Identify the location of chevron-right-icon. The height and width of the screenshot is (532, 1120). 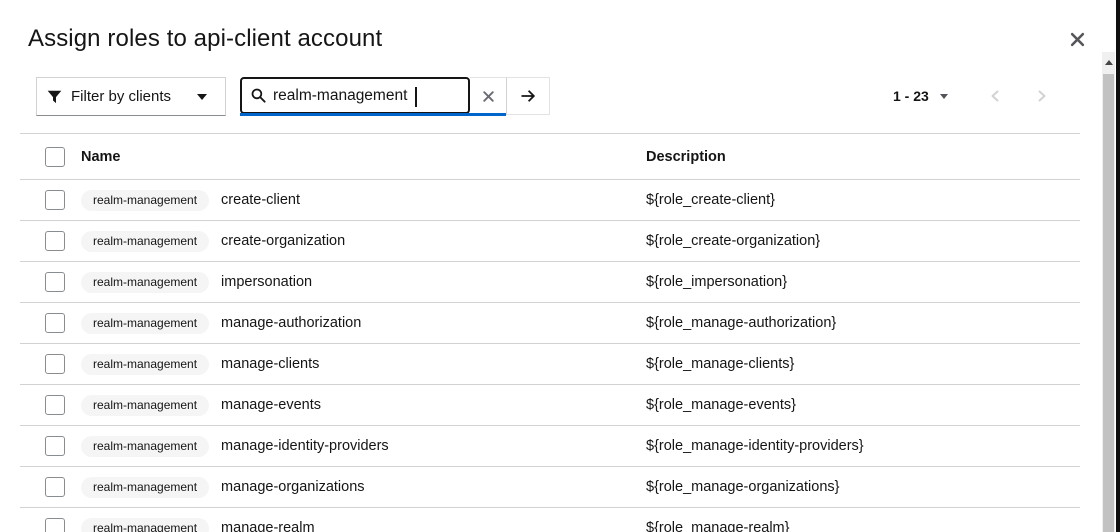
(1042, 96).